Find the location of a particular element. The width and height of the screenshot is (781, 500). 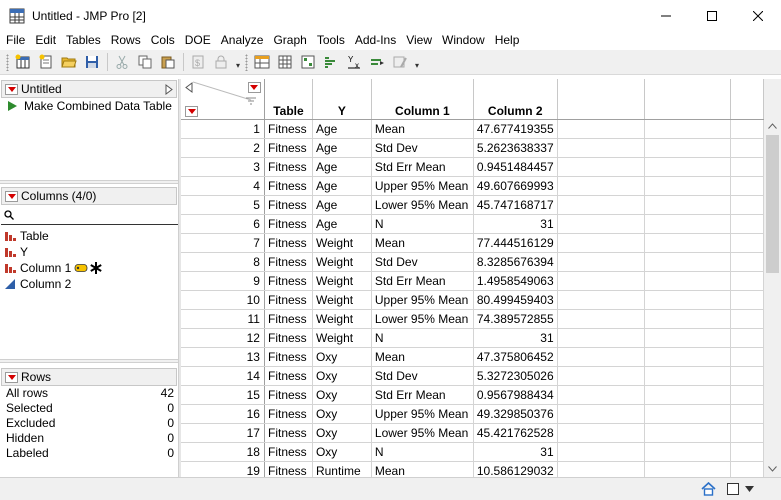

table-row: 3 Fitness Age Std Err Mean 0.9451484457 is located at coordinates (472, 167).